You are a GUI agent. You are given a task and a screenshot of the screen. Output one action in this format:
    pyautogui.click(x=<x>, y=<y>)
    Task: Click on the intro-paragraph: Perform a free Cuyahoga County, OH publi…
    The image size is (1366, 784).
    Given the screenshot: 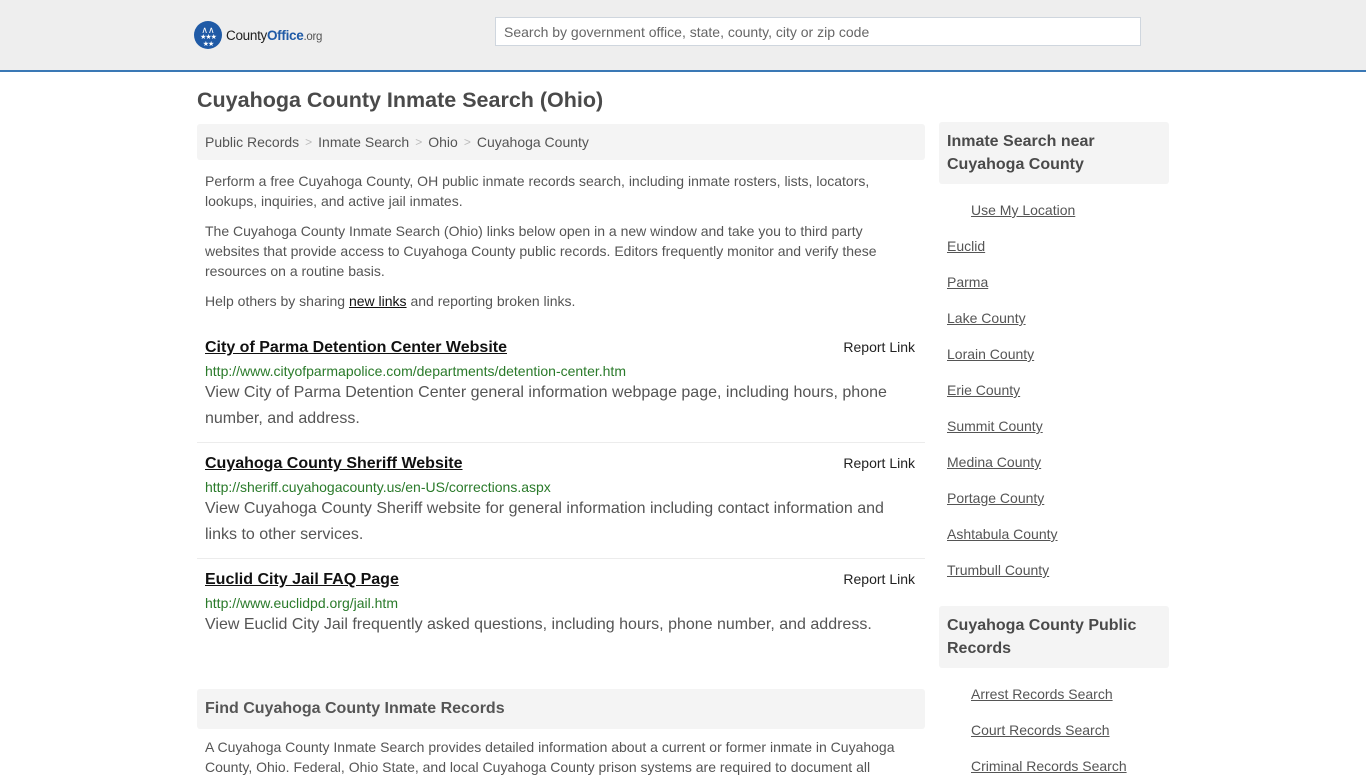 What is the action you would take?
    pyautogui.click(x=537, y=191)
    